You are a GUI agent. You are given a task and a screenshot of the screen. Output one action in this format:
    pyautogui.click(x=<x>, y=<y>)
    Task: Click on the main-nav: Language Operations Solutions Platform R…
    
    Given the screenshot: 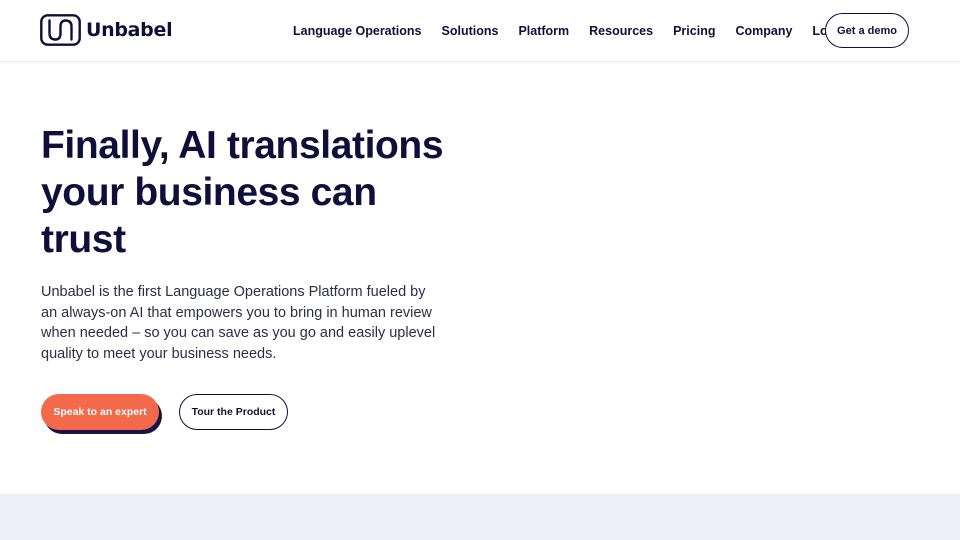 What is the action you would take?
    pyautogui.click(x=569, y=31)
    